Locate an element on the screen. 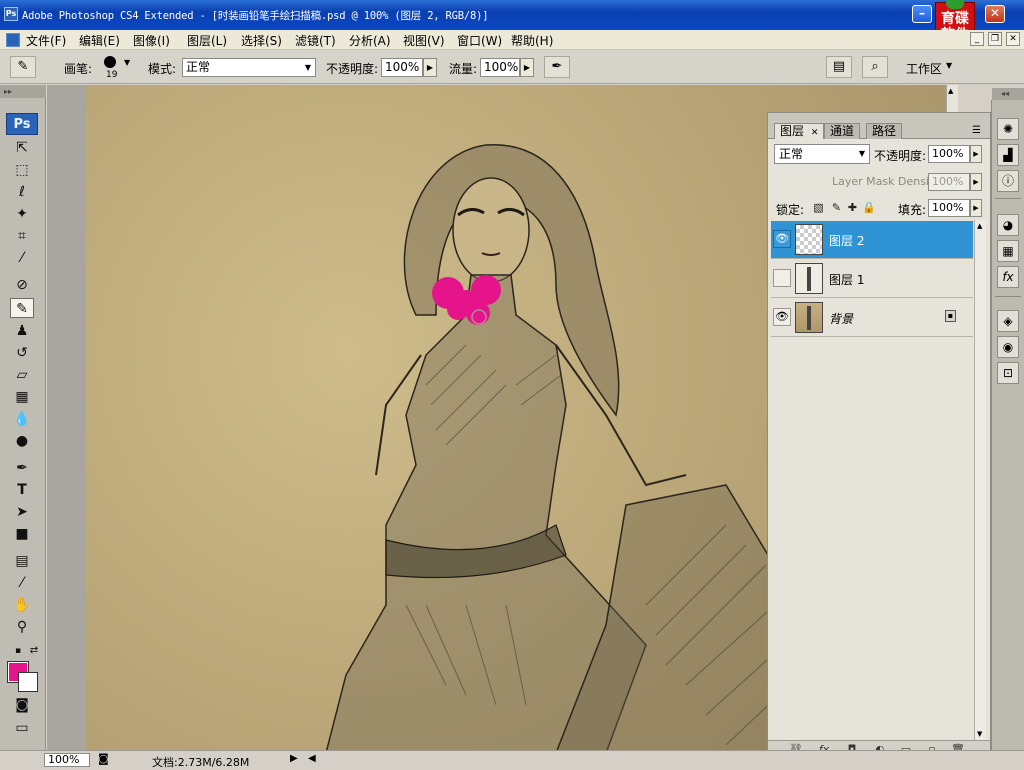 This screenshot has height=770, width=1024. fill-input: 100% is located at coordinates (949, 208).